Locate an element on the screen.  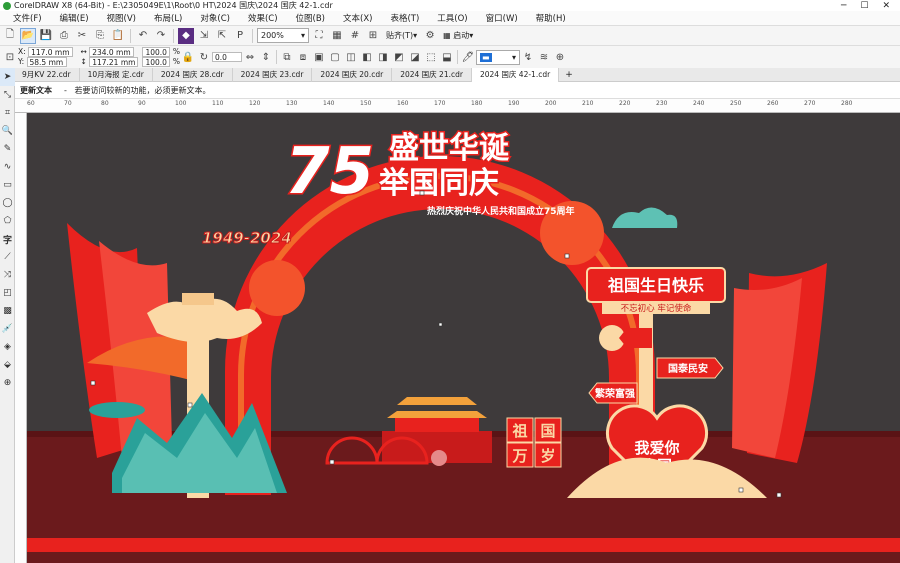
lock-ratio-icon: 🔒 is located at coordinates (188, 57).